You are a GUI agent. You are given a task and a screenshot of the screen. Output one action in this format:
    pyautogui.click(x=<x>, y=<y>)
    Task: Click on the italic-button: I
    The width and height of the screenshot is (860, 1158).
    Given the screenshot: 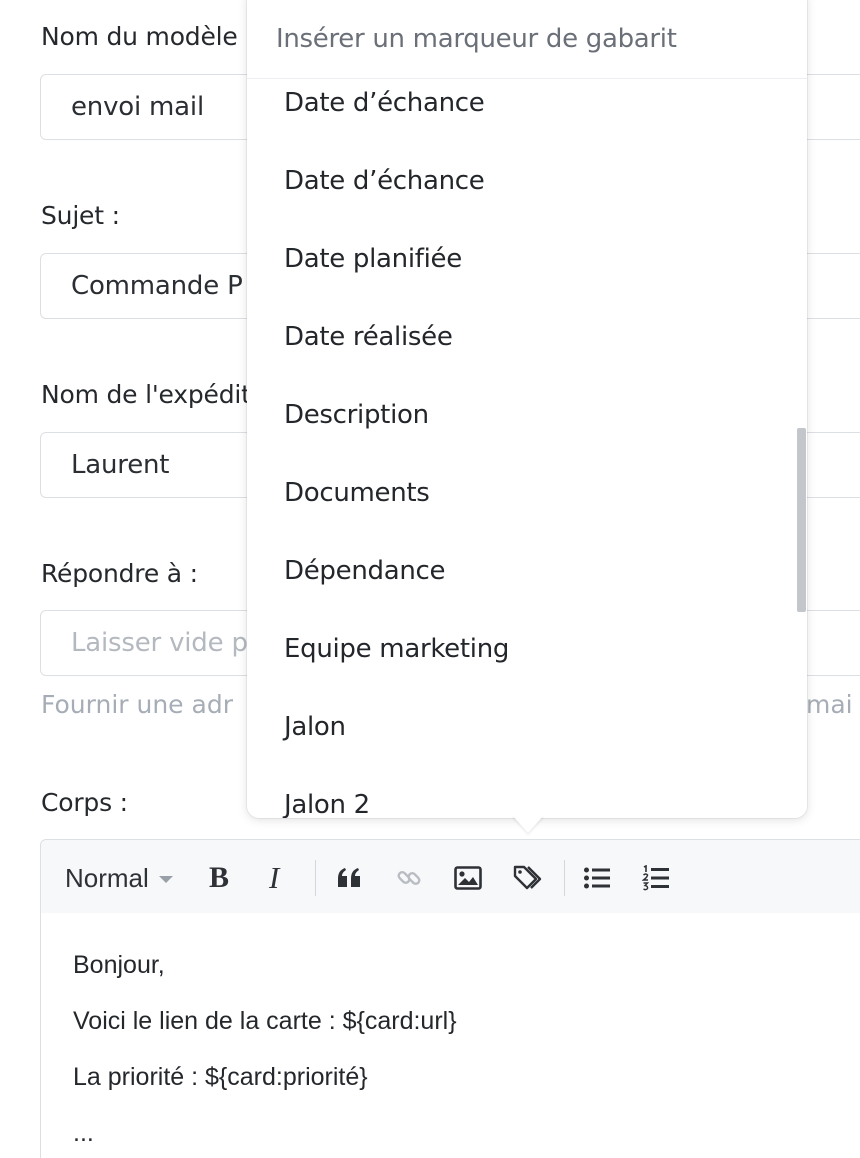 What is the action you would take?
    pyautogui.click(x=274, y=877)
    